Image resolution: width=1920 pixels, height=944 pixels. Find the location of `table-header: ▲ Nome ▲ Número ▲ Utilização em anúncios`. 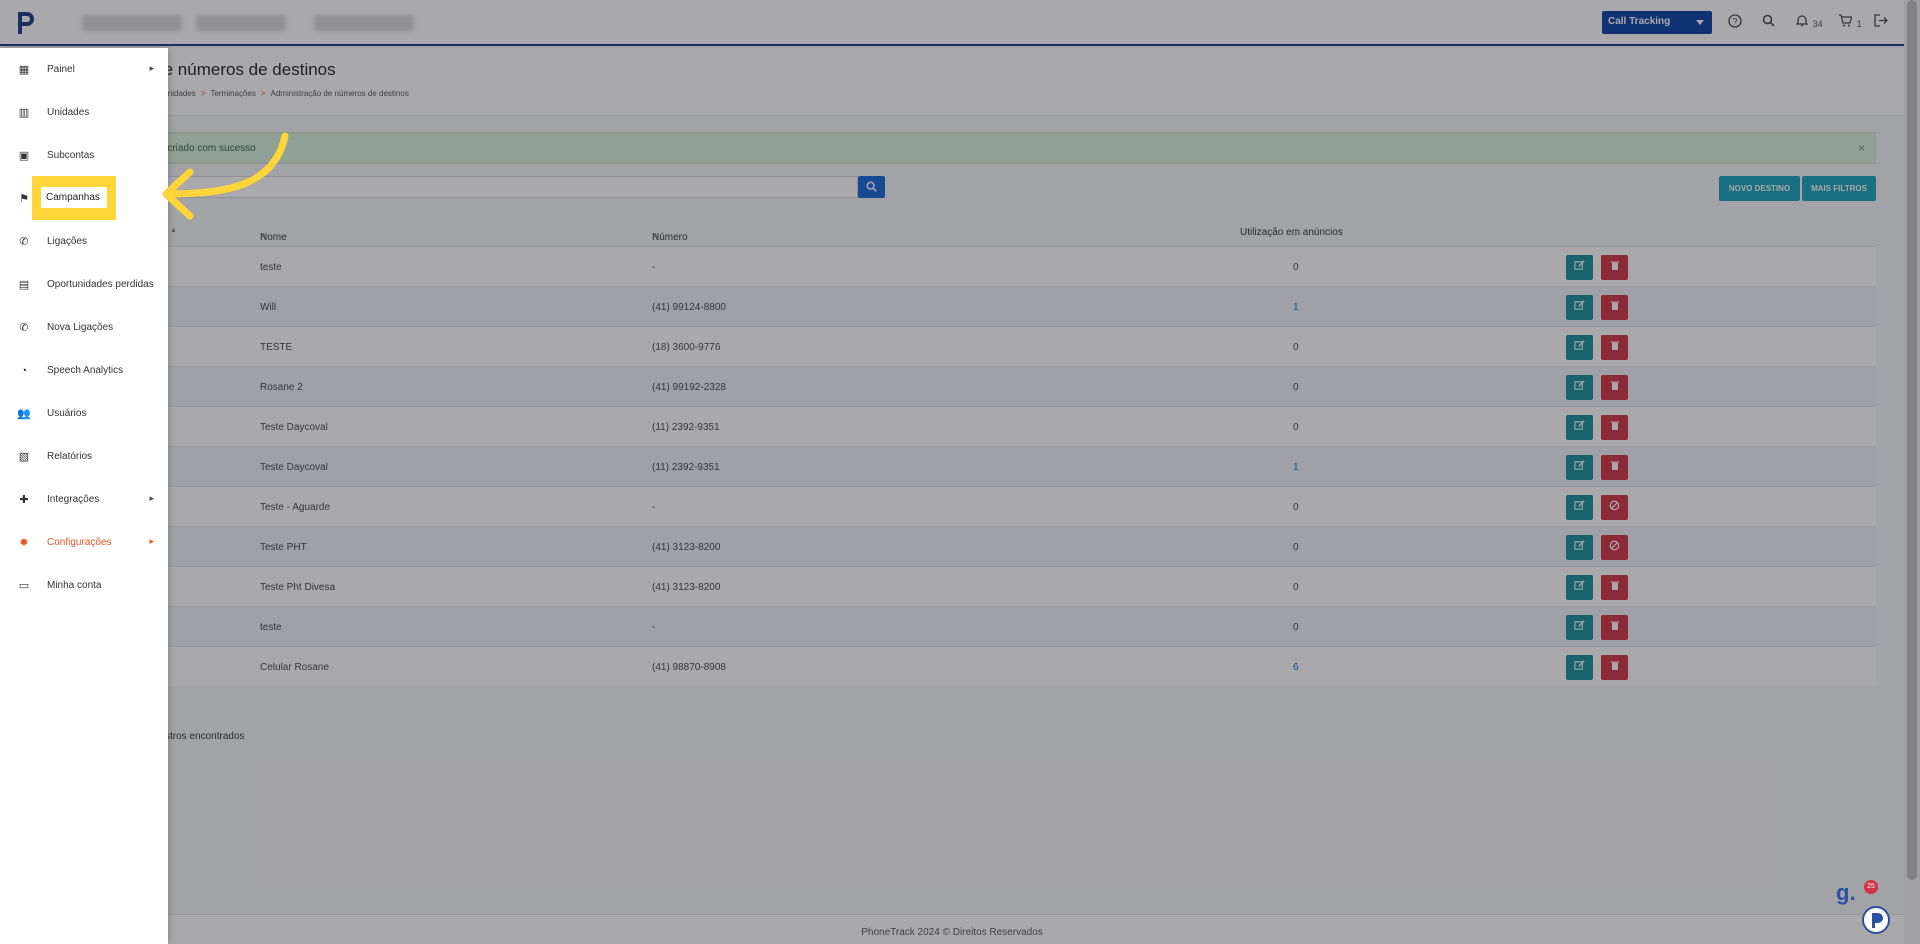

table-header: ▲ Nome ▲ Número ▲ Utilização em anúncios is located at coordinates (756, 235).